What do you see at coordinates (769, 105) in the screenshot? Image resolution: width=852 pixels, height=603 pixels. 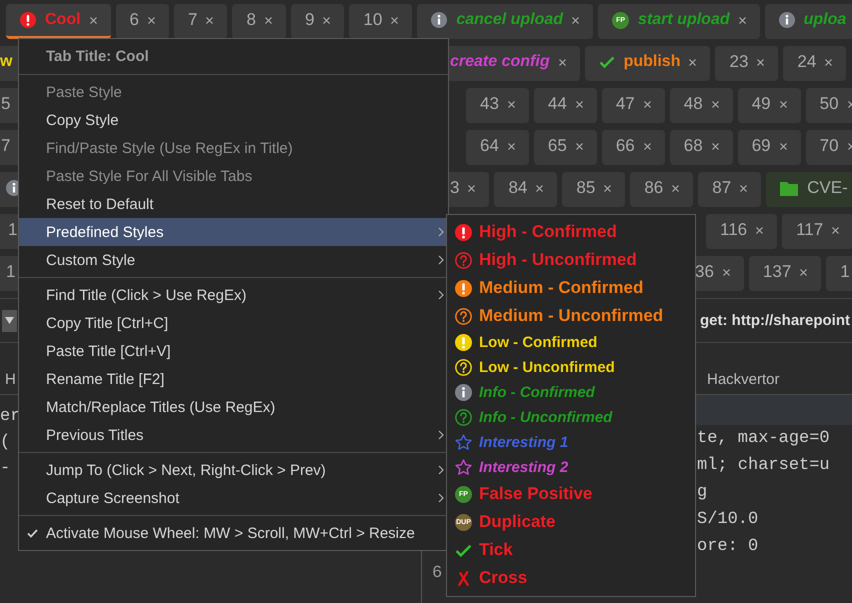 I see `tab: 49` at bounding box center [769, 105].